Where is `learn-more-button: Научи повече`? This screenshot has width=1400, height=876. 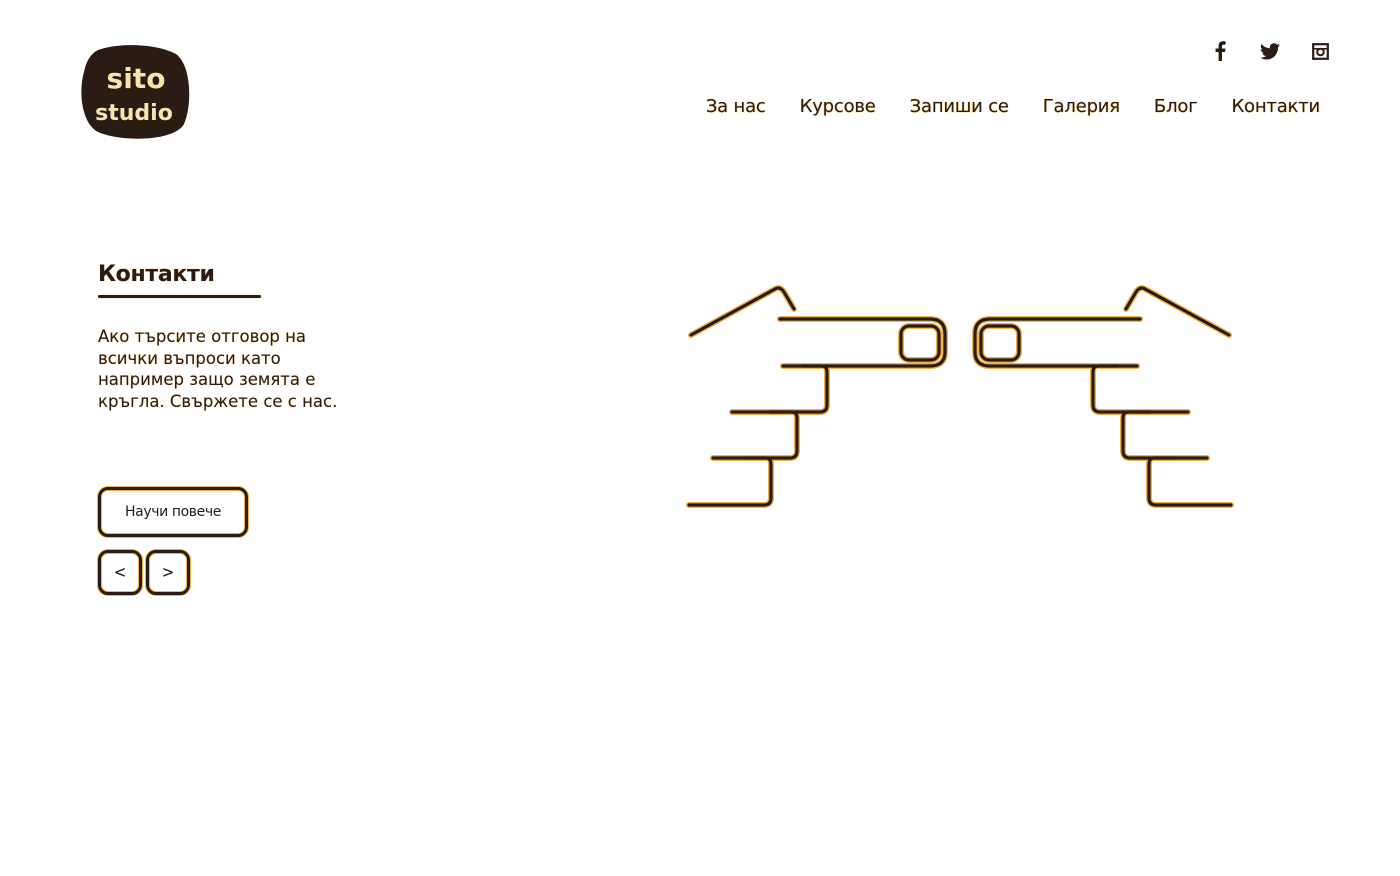 learn-more-button: Научи повече is located at coordinates (173, 512).